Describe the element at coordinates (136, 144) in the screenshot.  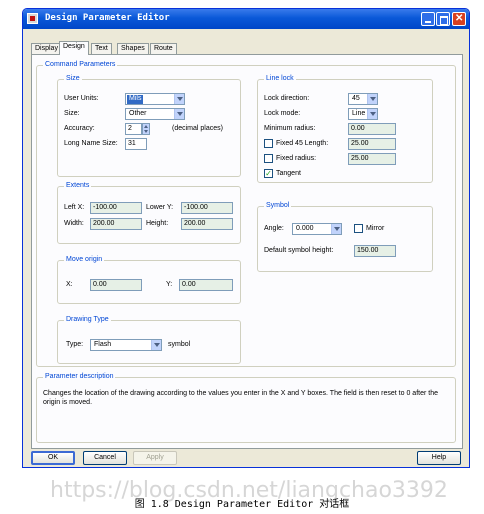
I see `long-name-size-input: 31` at that location.